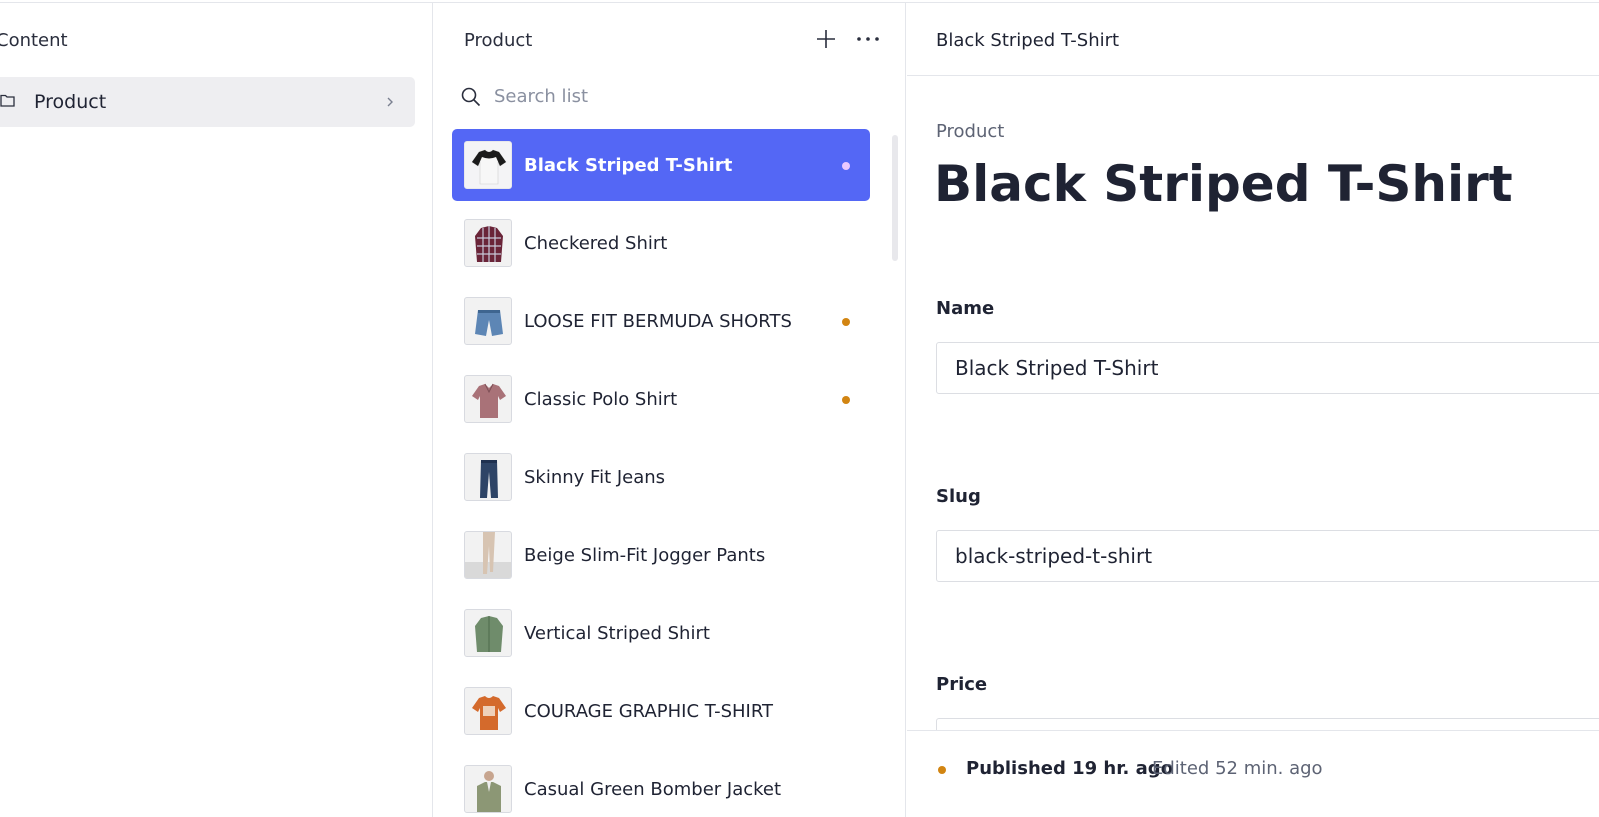 The height and width of the screenshot is (817, 1599). I want to click on list-pane-title: Product, so click(498, 40).